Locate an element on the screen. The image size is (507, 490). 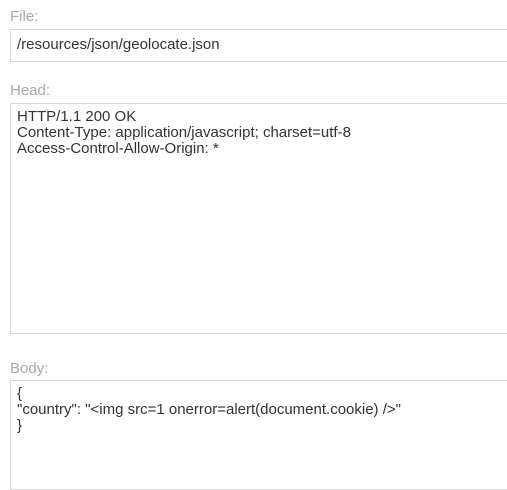
file-path-input: /resources/json/geolocate.json is located at coordinates (258, 45).